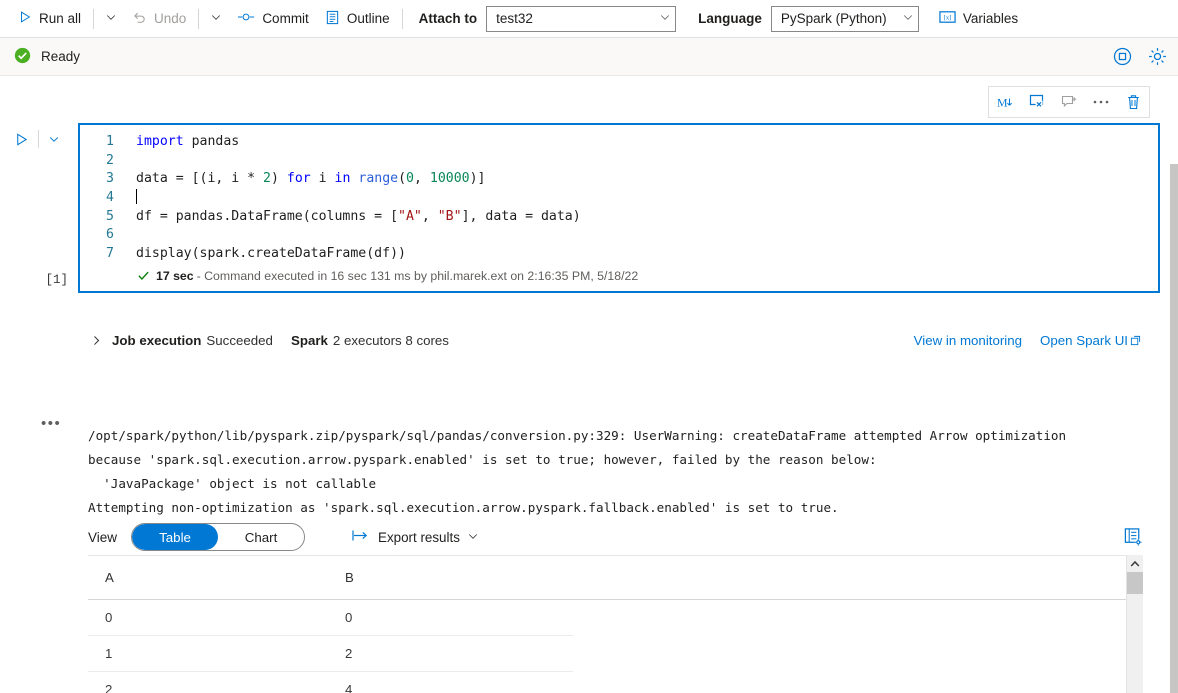  What do you see at coordinates (232, 483) in the screenshot?
I see `output-line: 'JavaPackage' object is not callable` at bounding box center [232, 483].